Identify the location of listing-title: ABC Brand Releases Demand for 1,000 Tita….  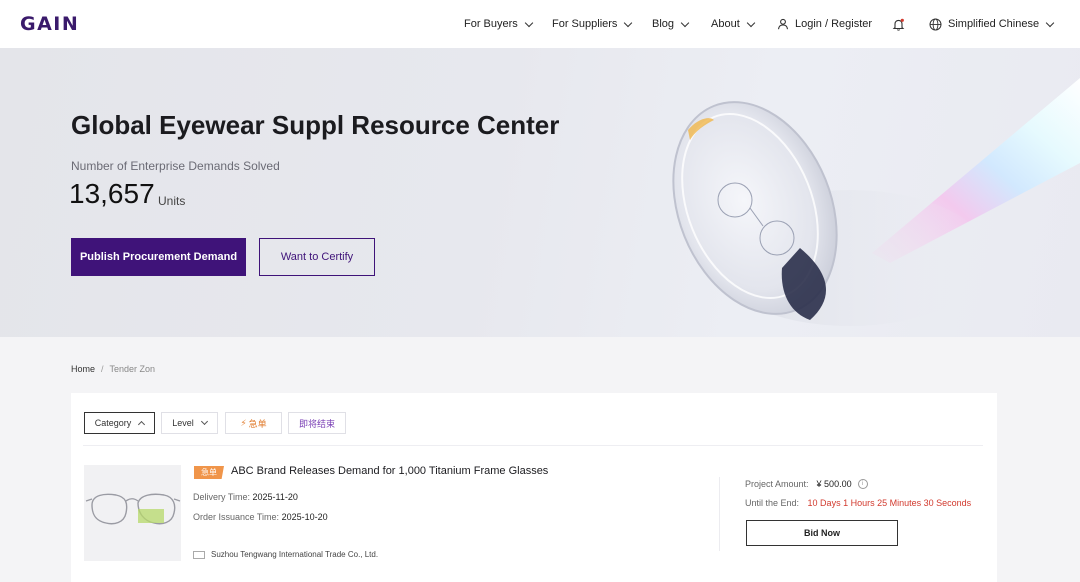
(389, 471).